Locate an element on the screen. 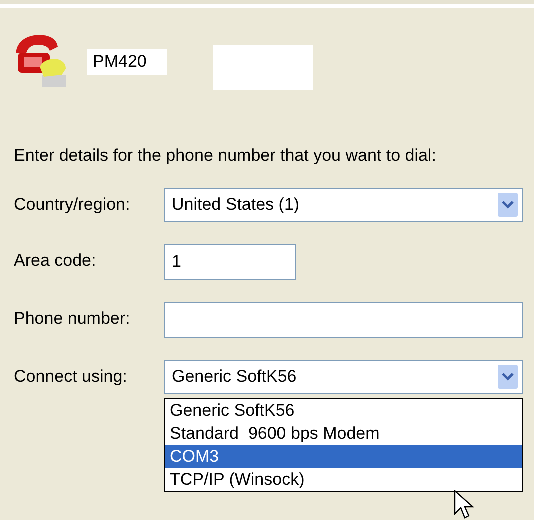 This screenshot has height=520, width=534. instruction-text: Enter details for the phone number that you want to dial: is located at coordinates (226, 156).